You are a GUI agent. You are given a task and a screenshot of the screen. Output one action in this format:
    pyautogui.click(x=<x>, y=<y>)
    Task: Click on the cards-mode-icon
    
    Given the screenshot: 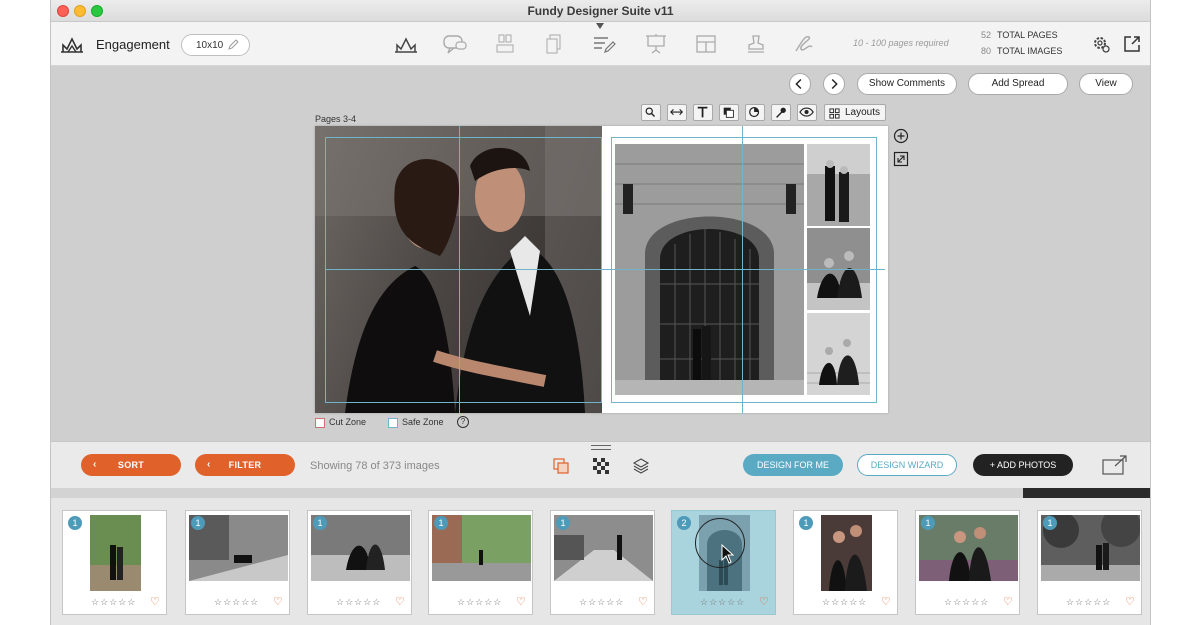 What is the action you would take?
    pyautogui.click(x=554, y=44)
    